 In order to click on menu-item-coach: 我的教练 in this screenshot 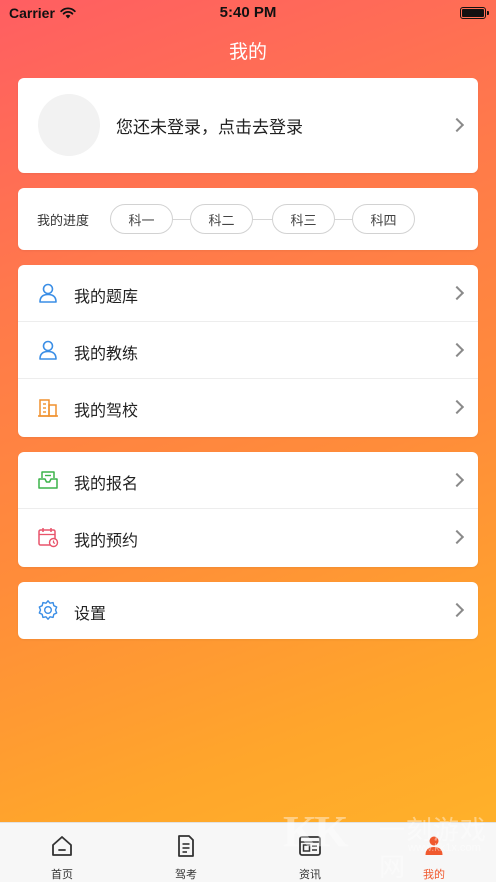, I will do `click(248, 350)`.